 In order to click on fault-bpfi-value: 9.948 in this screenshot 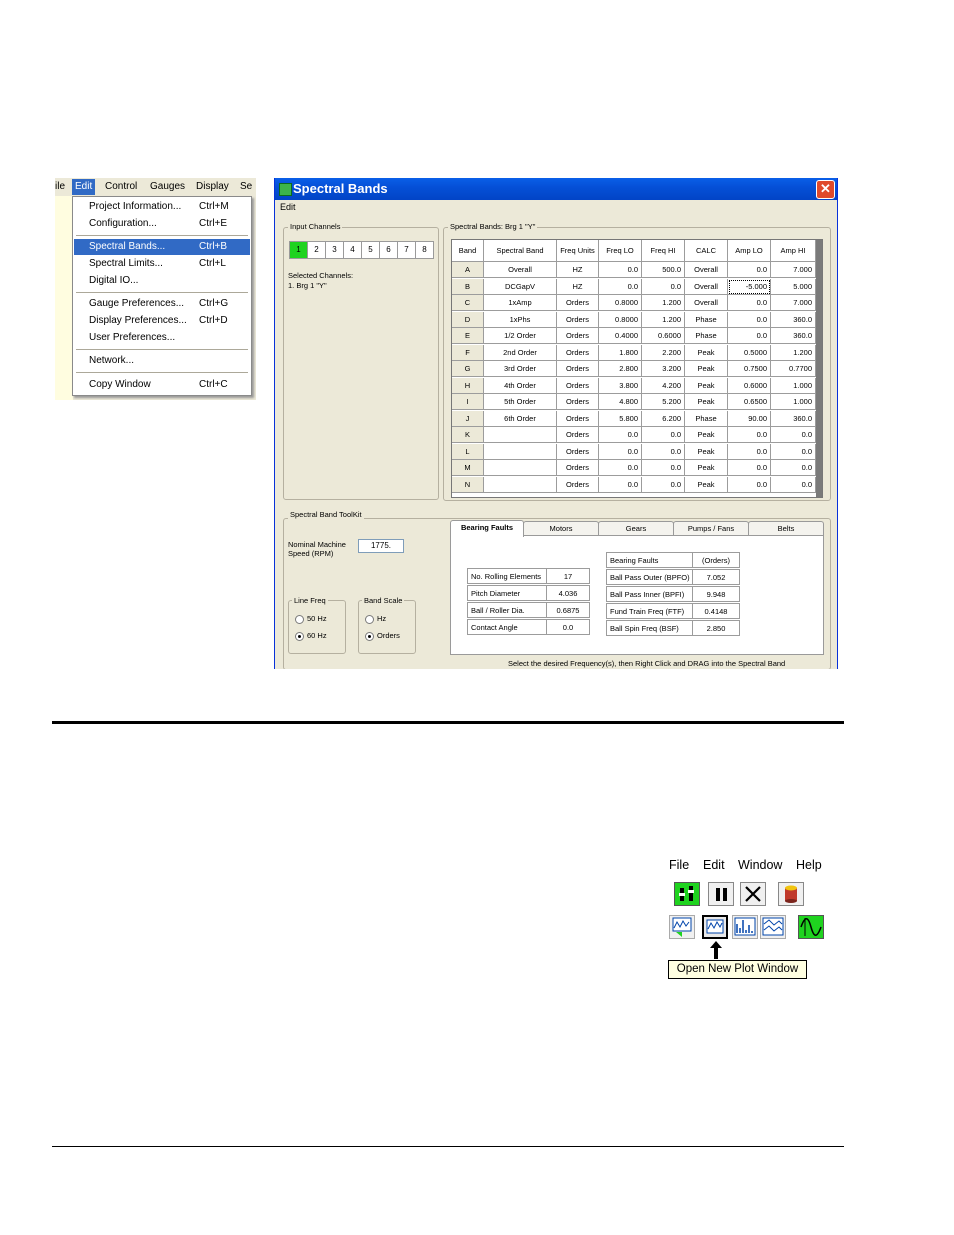, I will do `click(716, 594)`.